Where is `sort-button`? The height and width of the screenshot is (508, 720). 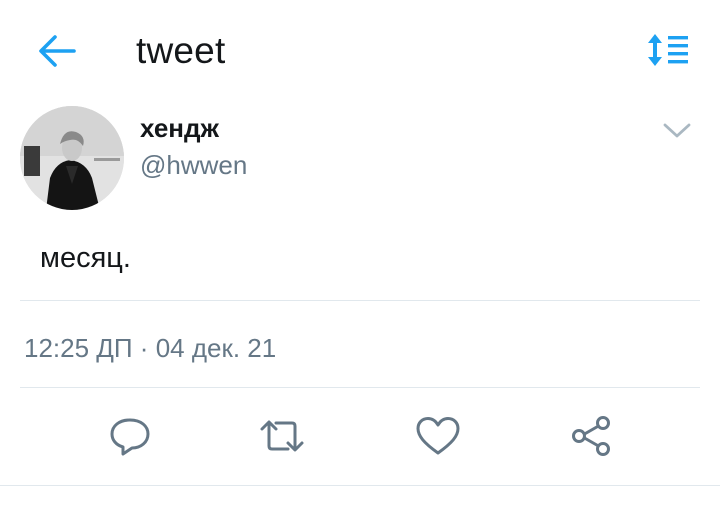
sort-button is located at coordinates (667, 50).